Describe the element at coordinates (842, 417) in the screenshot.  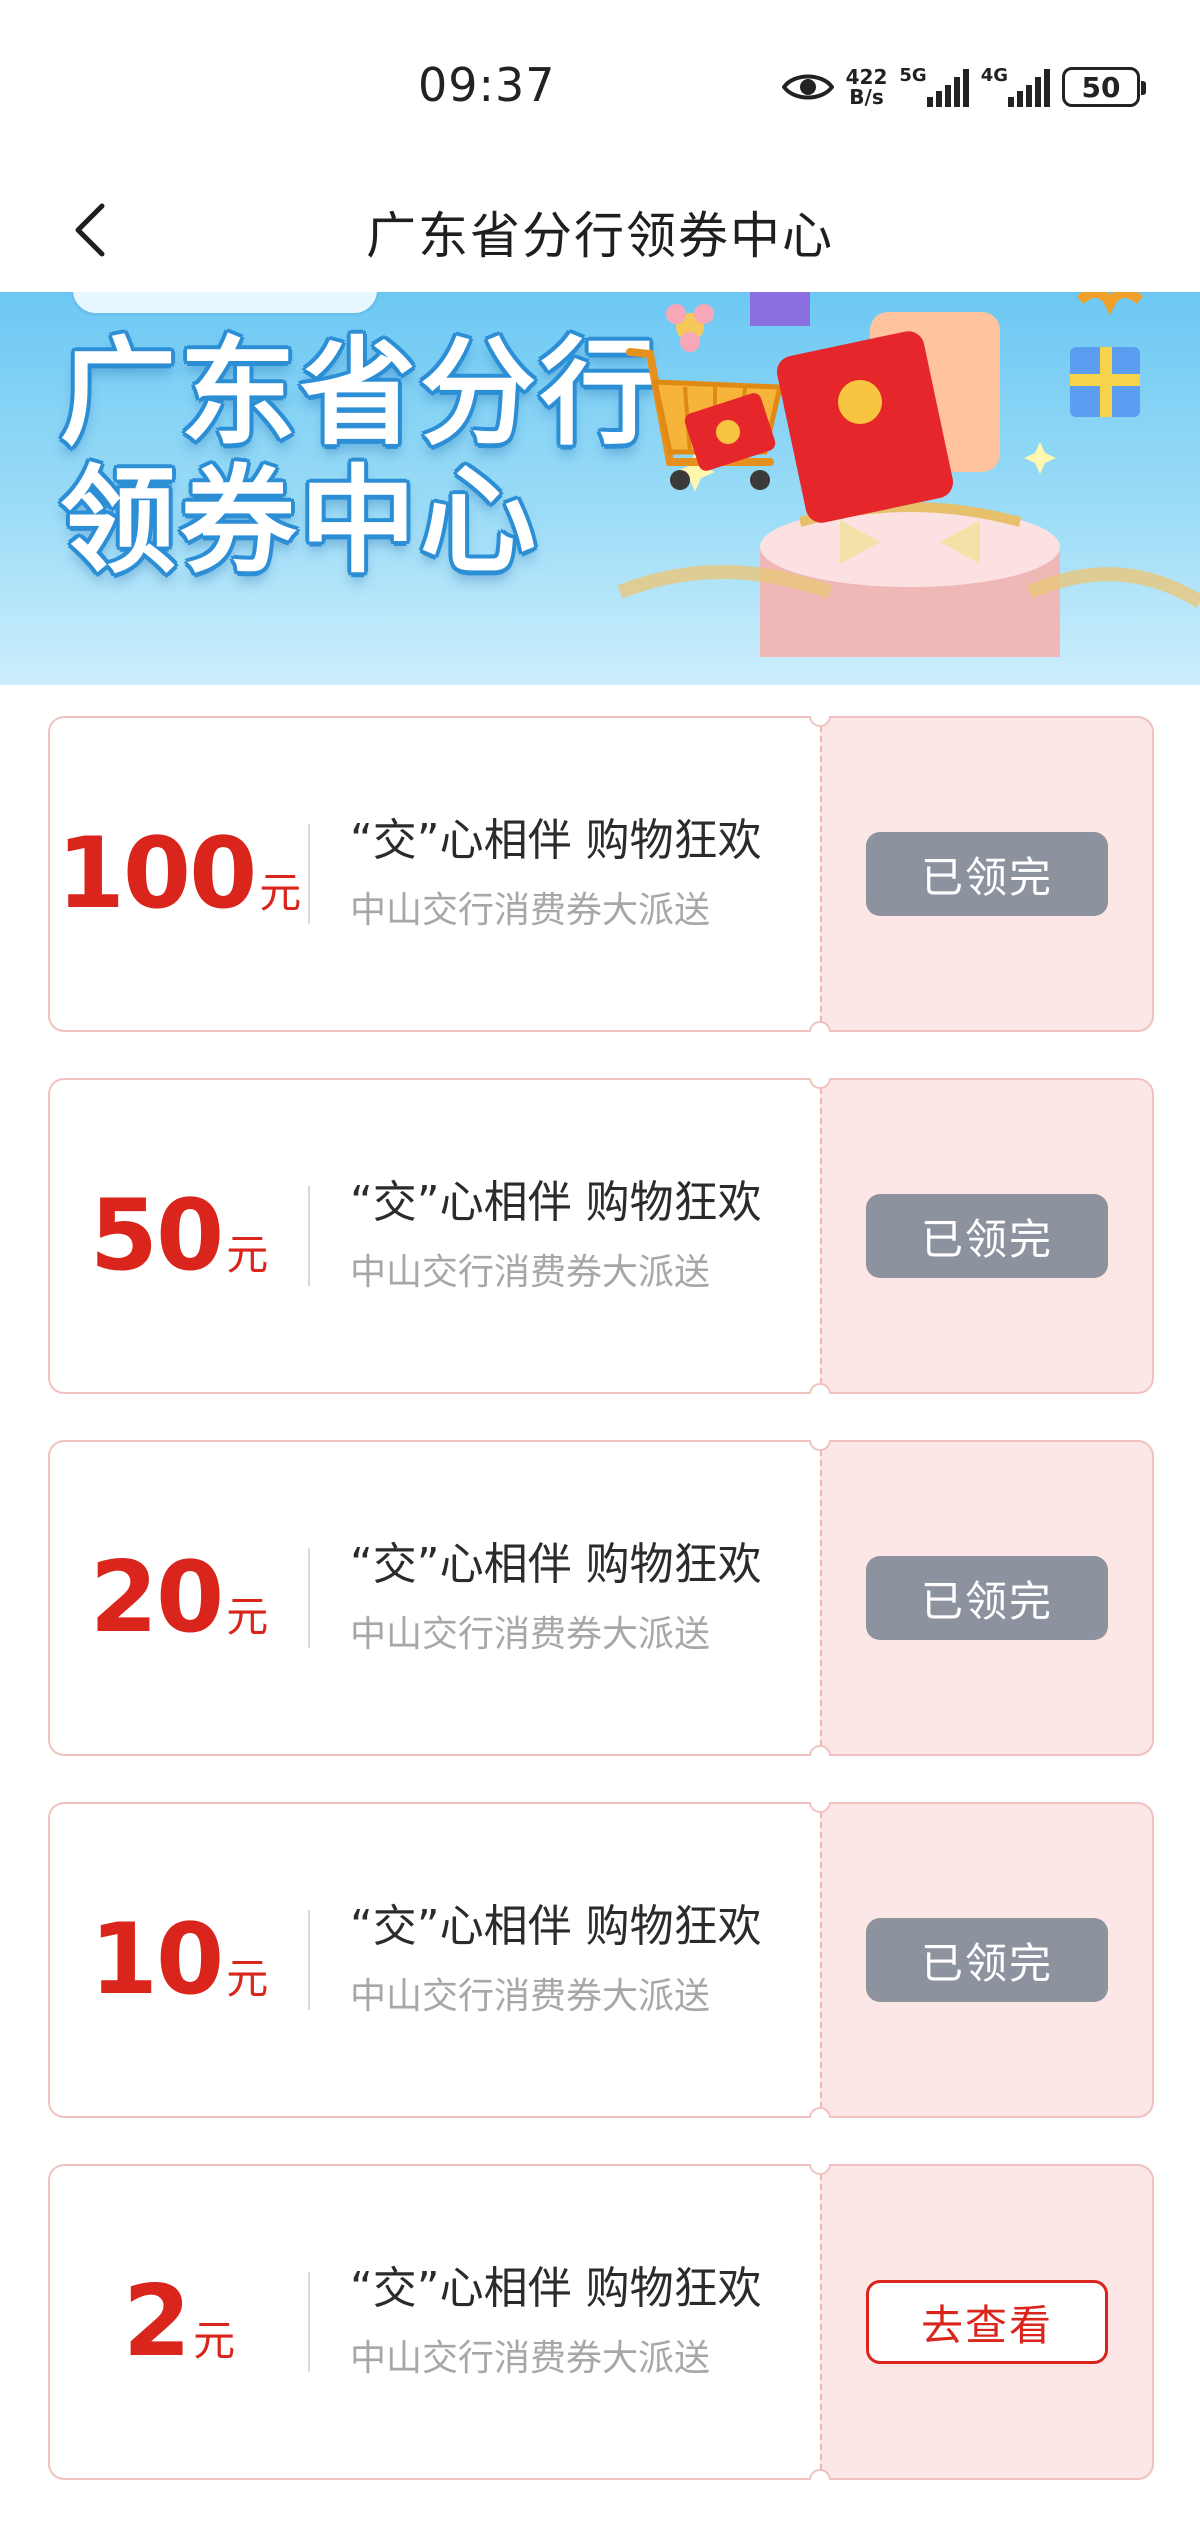
I see `red-envelope-icon` at that location.